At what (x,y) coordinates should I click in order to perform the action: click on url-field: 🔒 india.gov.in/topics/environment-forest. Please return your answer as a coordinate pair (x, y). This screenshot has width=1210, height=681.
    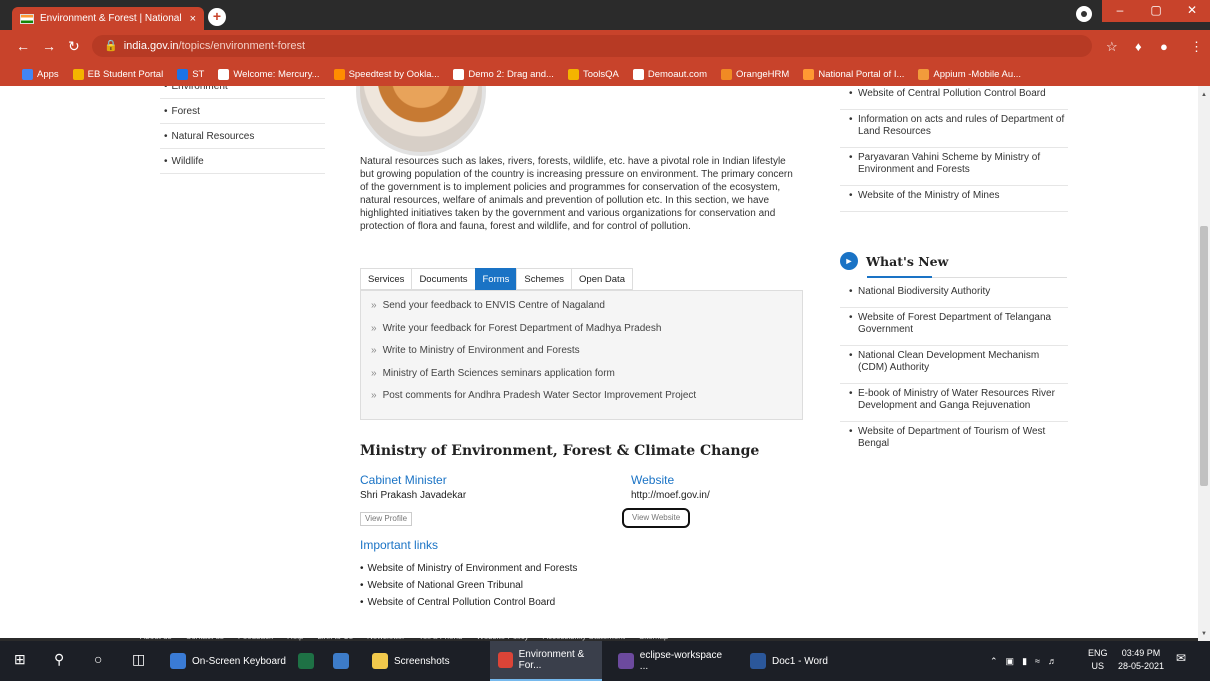
    Looking at the image, I should click on (592, 46).